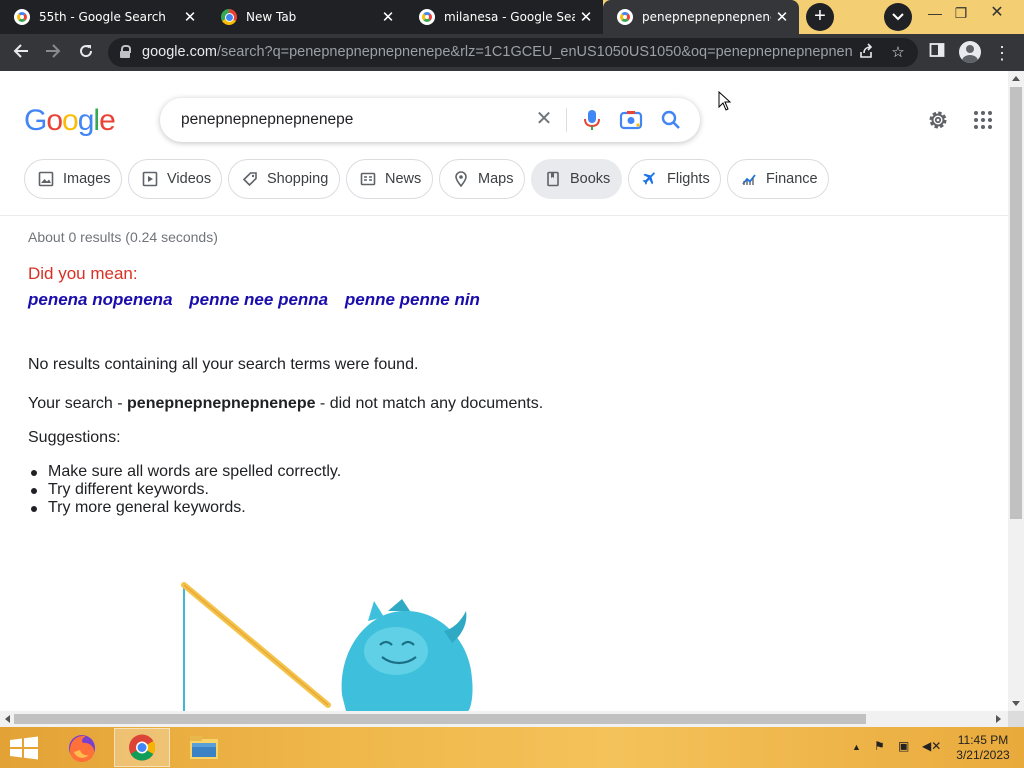 This screenshot has width=1024, height=768. What do you see at coordinates (931, 746) in the screenshot?
I see `volume-muted-icon: ◀✕` at bounding box center [931, 746].